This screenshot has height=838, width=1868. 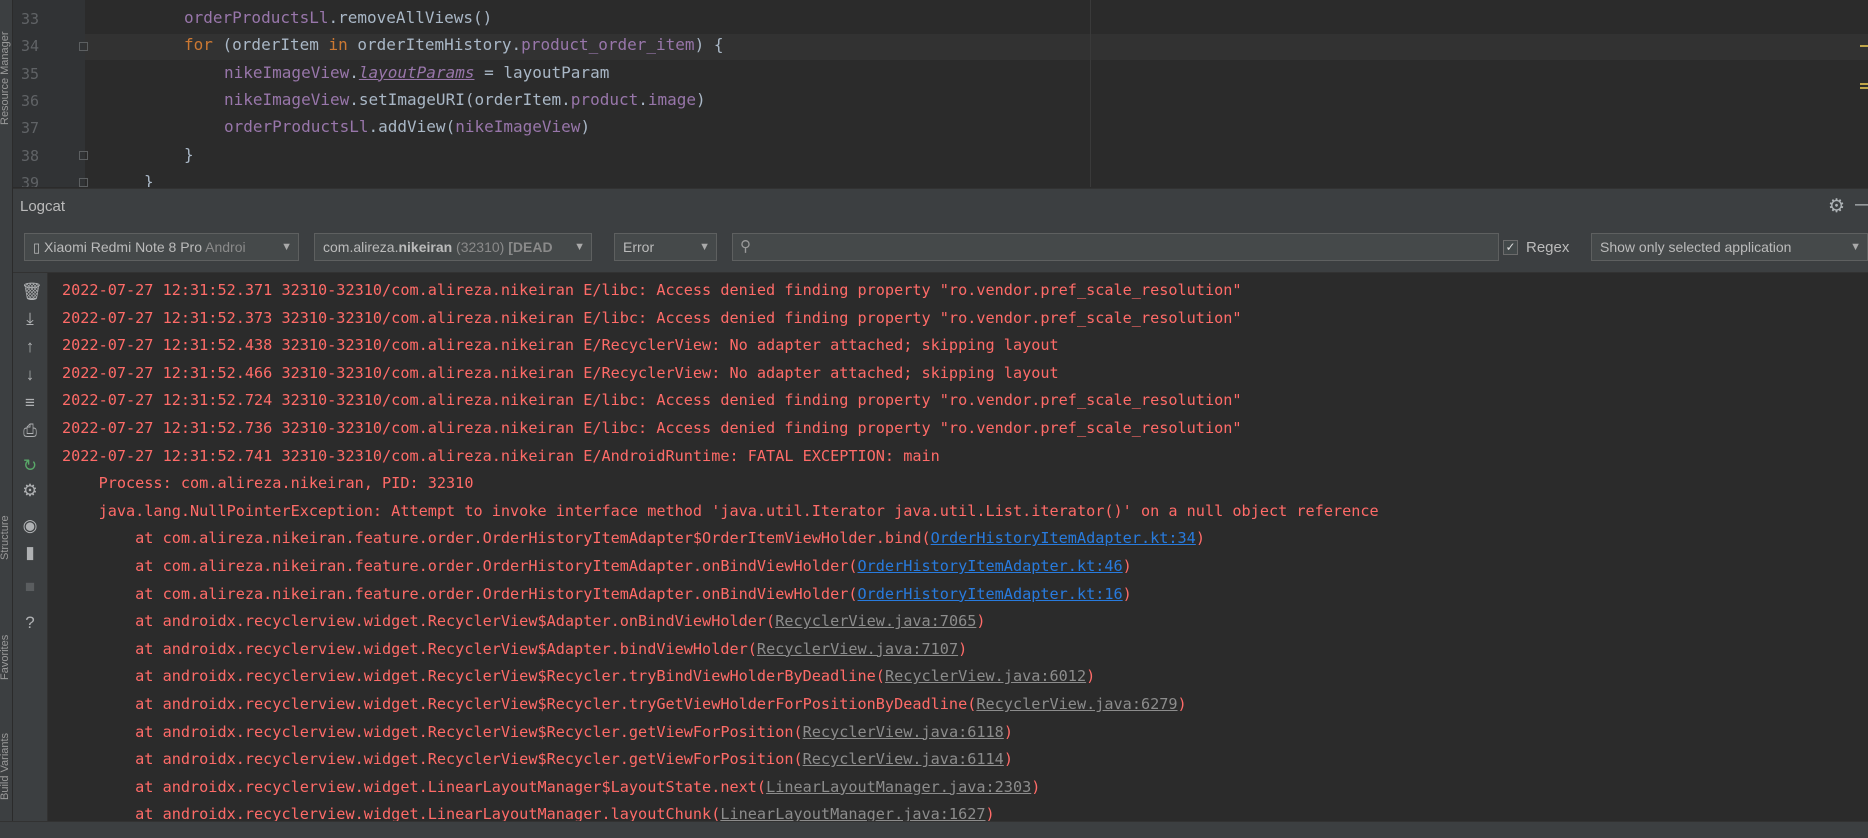 What do you see at coordinates (1510, 247) in the screenshot?
I see `regex-checkbox: ✓` at bounding box center [1510, 247].